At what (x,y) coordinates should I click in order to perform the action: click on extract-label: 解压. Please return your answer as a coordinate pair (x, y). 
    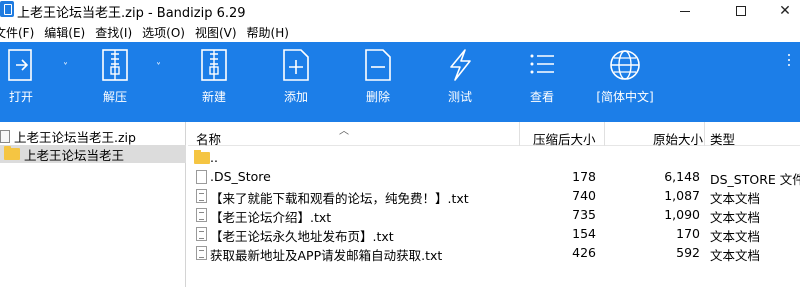
    Looking at the image, I should click on (114, 97).